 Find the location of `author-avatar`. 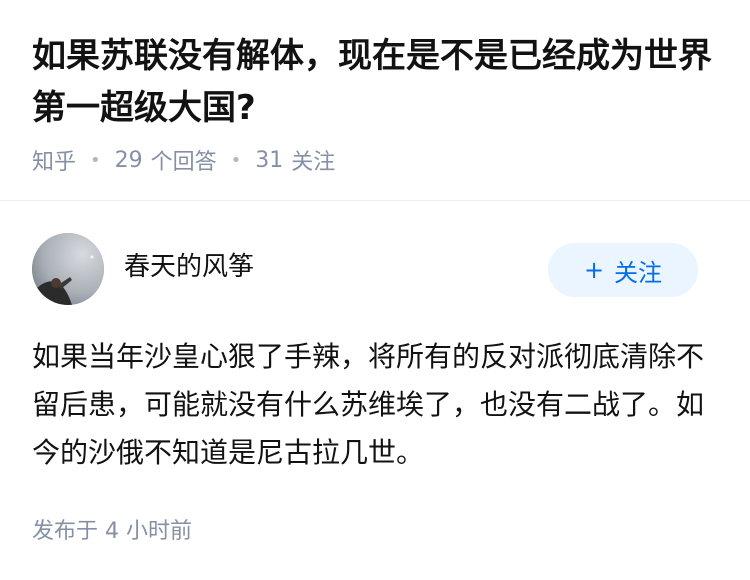

author-avatar is located at coordinates (68, 269).